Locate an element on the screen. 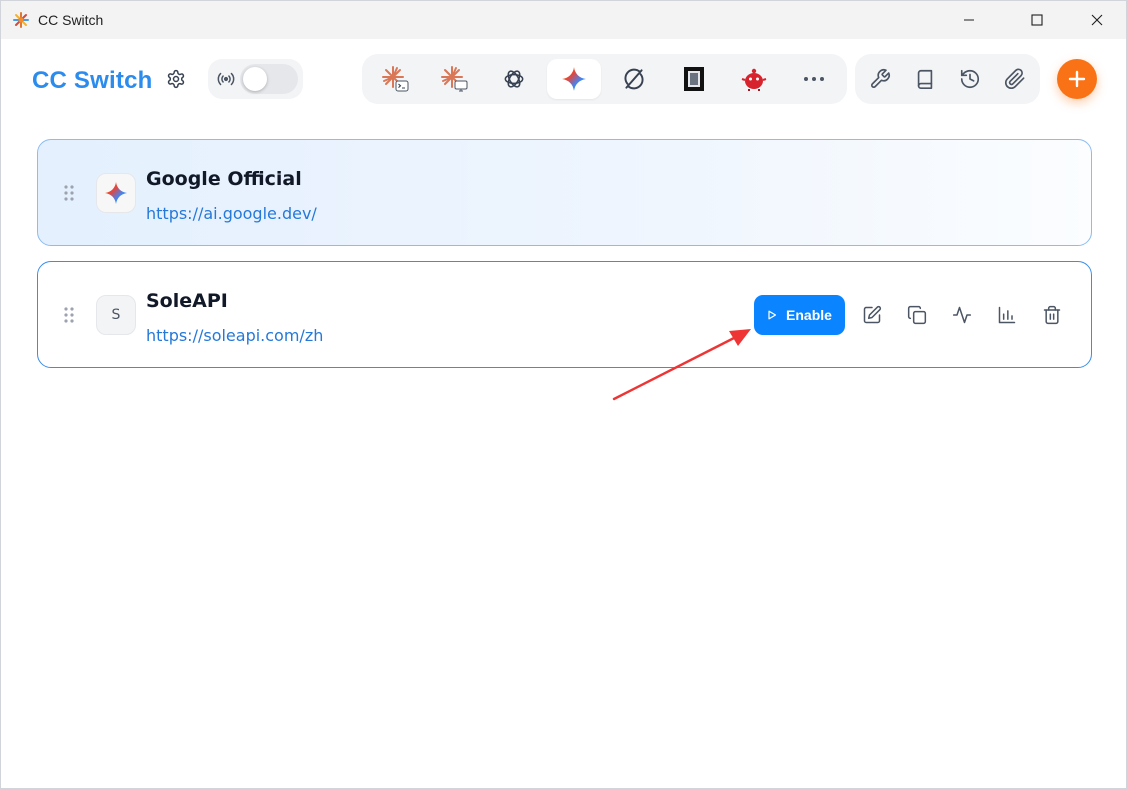 Image resolution: width=1127 pixels, height=789 pixels. test-latency-button is located at coordinates (962, 315).